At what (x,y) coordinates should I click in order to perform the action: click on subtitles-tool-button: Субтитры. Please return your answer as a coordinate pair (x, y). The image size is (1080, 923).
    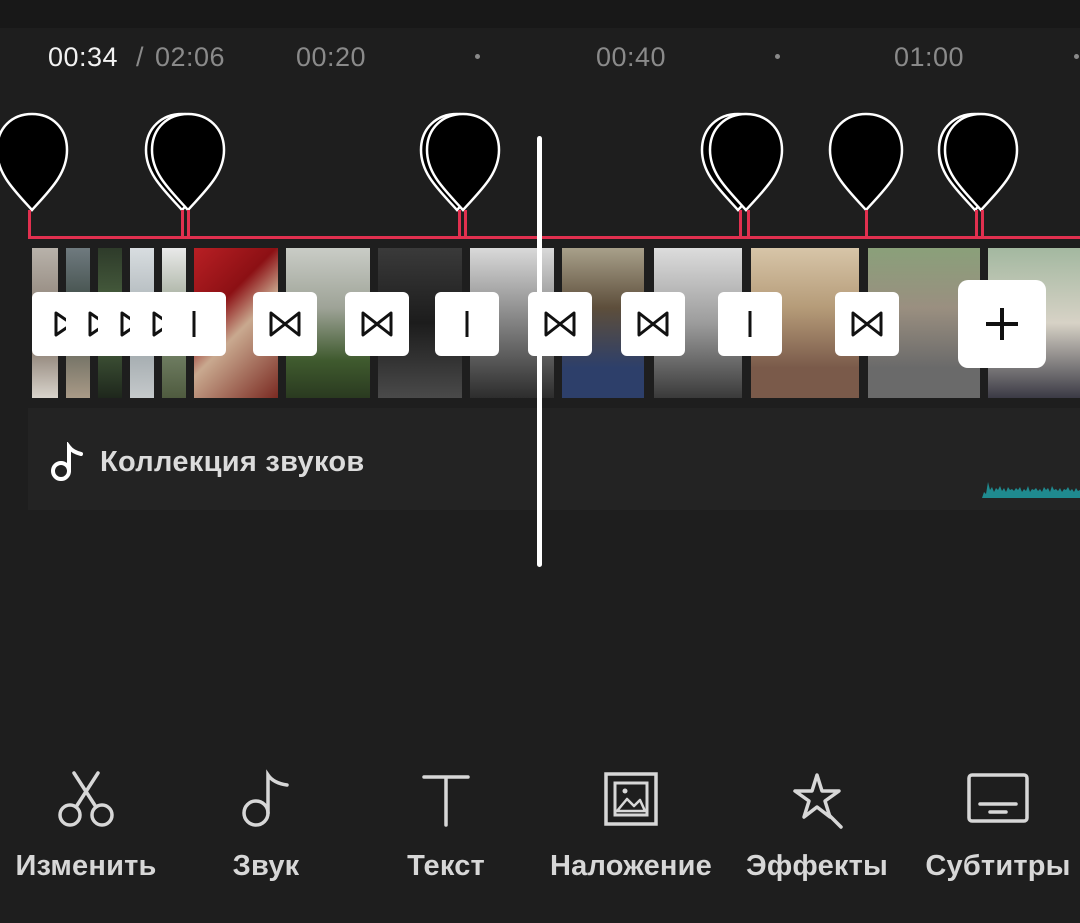
    Looking at the image, I should click on (998, 830).